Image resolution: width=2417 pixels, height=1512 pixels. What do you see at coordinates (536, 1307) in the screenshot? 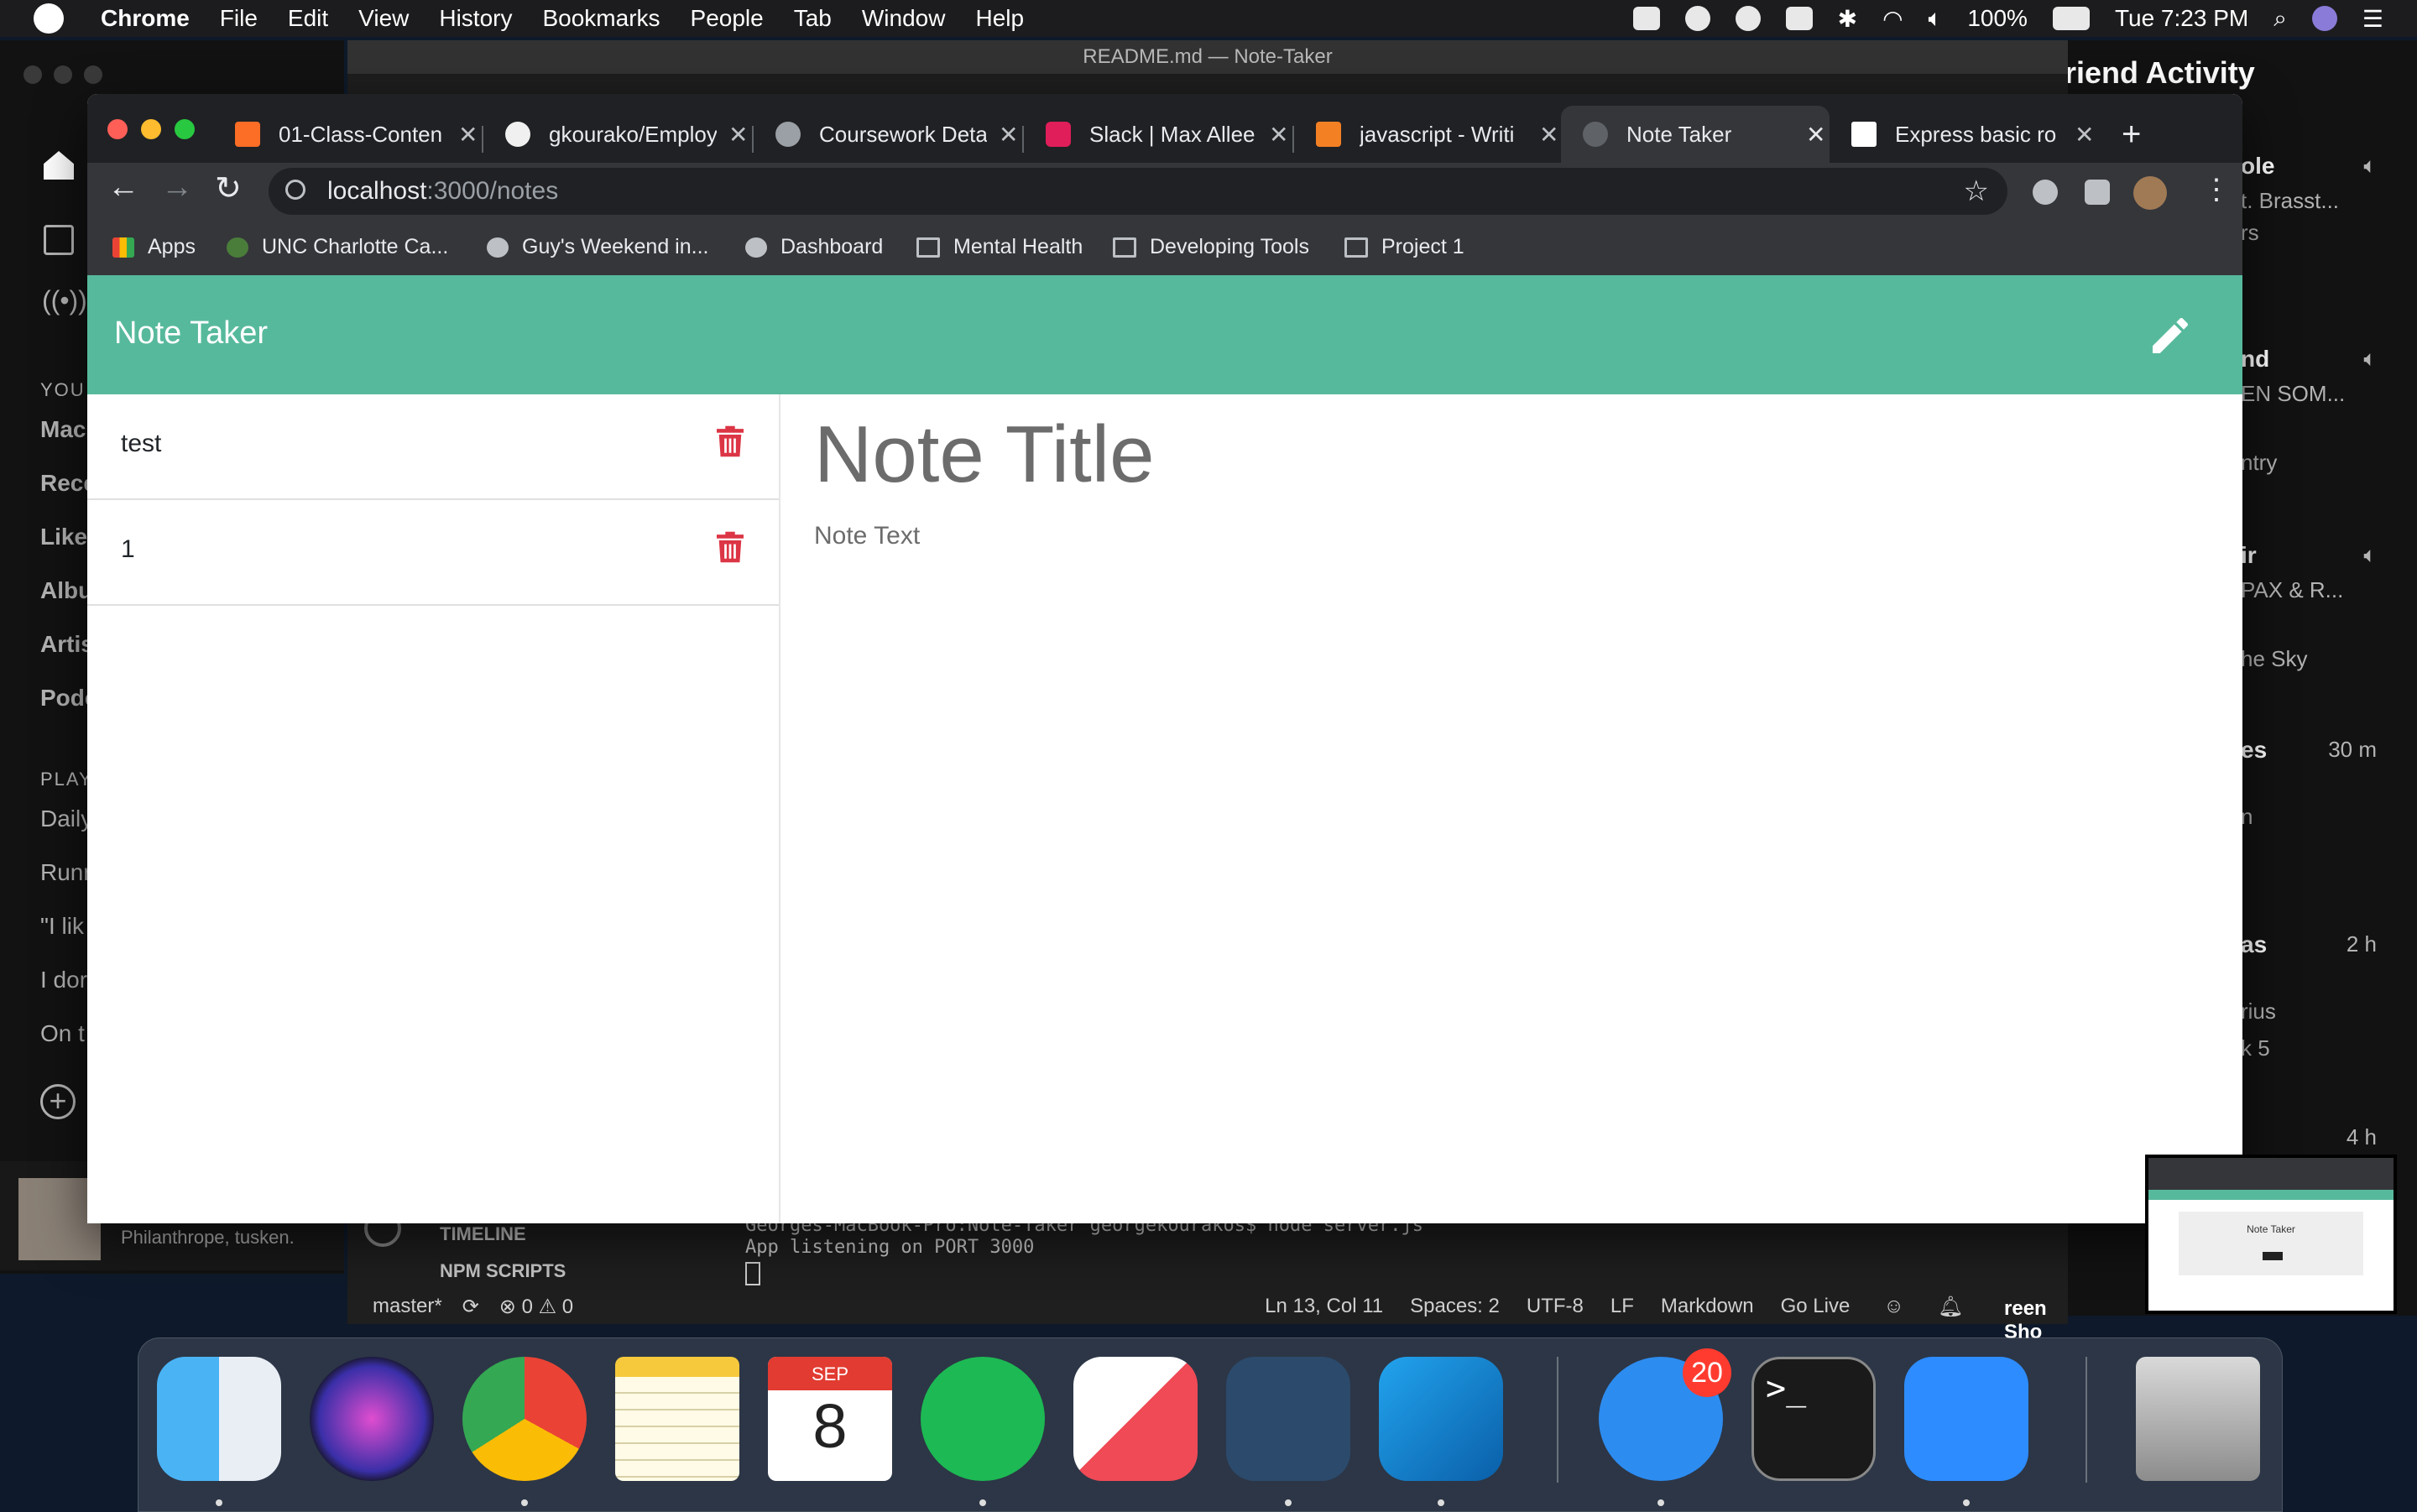
I see `problems-count: ⊗ 0 ⚠ 0` at bounding box center [536, 1307].